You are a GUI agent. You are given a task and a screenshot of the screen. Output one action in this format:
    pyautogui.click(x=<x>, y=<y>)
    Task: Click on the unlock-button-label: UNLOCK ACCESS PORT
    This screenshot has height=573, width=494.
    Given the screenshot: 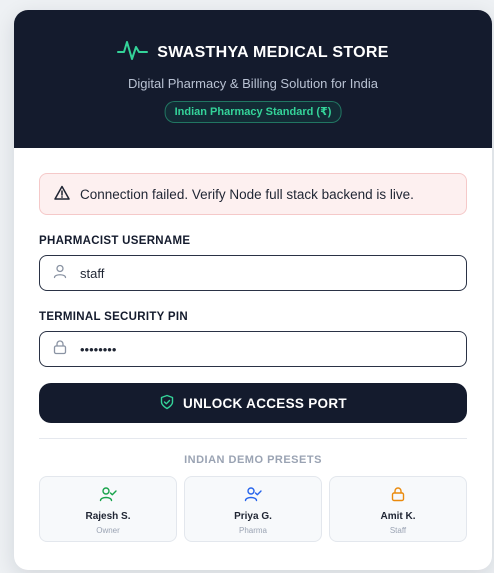 What is the action you would take?
    pyautogui.click(x=265, y=403)
    